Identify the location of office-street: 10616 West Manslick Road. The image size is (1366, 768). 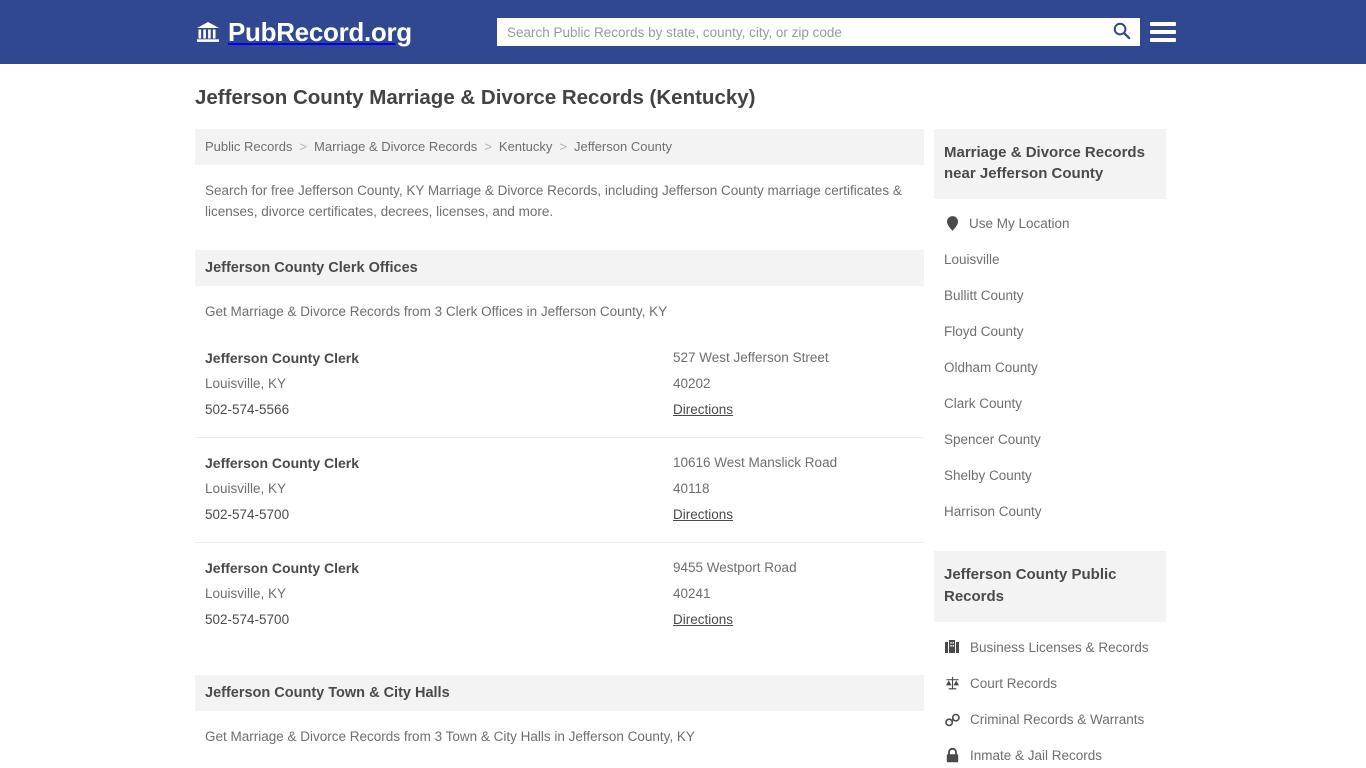
(755, 463).